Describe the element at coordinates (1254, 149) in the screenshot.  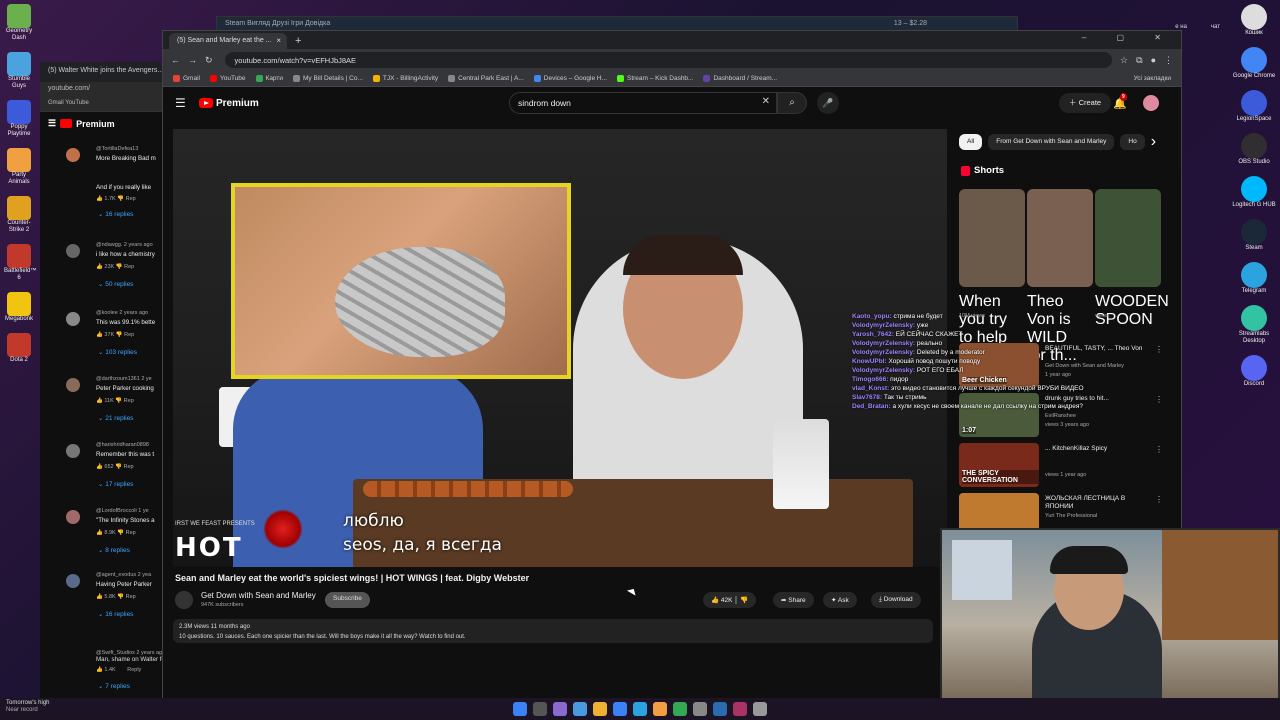
I see `desktop-icon: OBS Studio` at that location.